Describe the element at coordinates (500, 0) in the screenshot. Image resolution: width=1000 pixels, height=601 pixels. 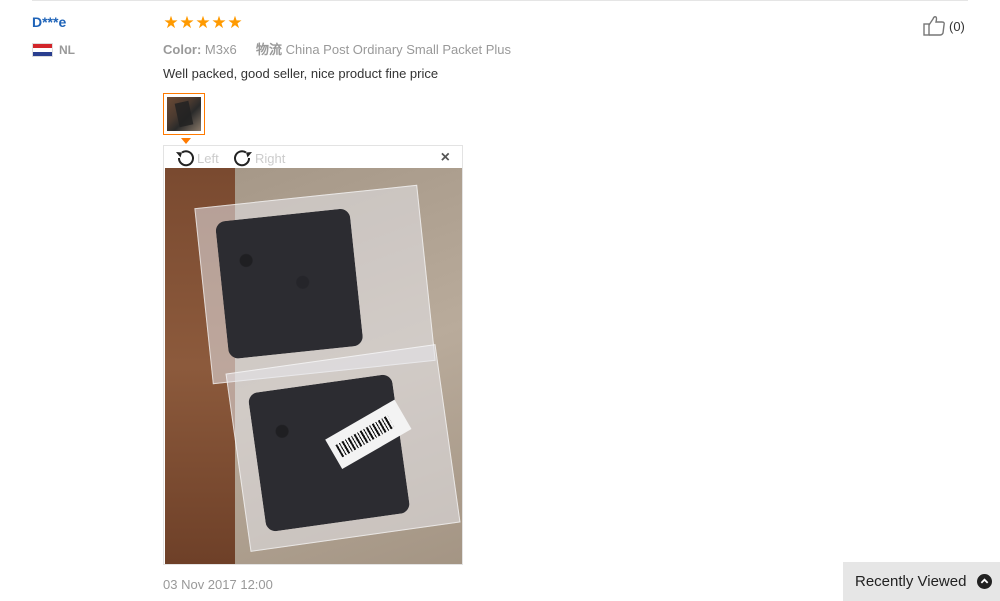
I see `divider` at that location.